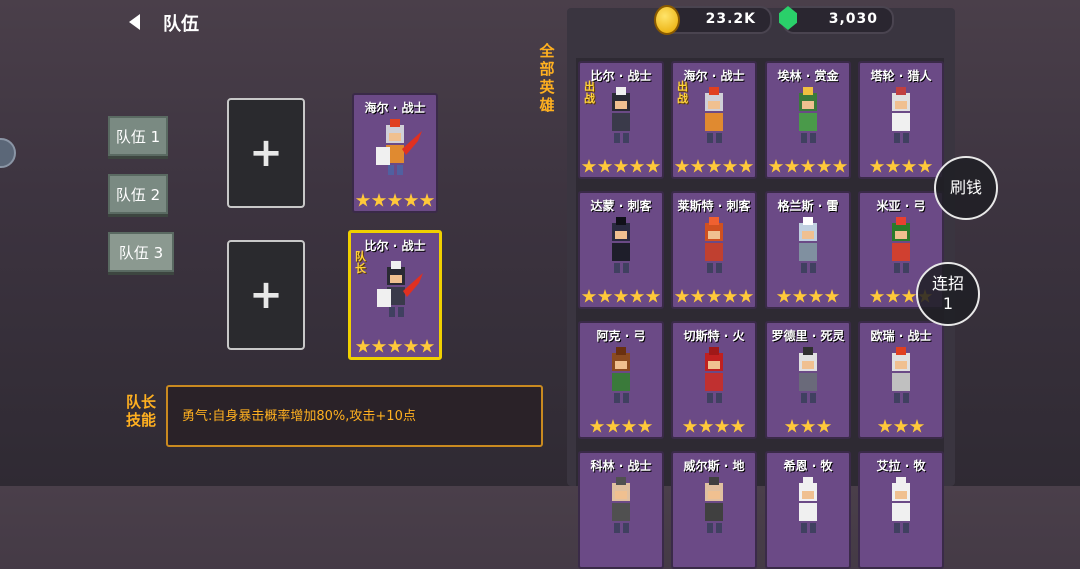  I want to click on hero-card: 达蒙 · 刺客, so click(621, 250).